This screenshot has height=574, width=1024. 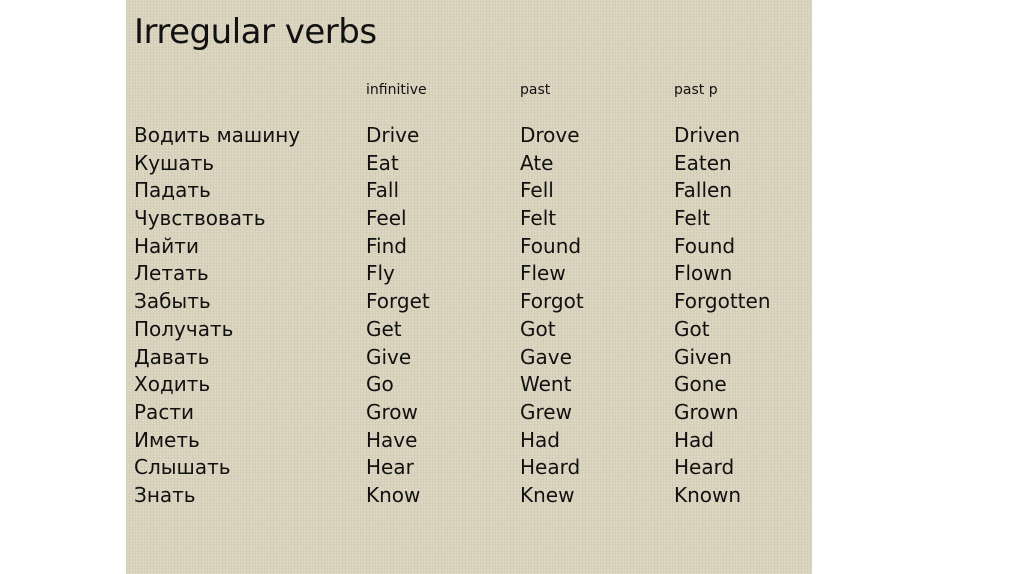 What do you see at coordinates (705, 245) in the screenshot?
I see `cell-past-participle: Found` at bounding box center [705, 245].